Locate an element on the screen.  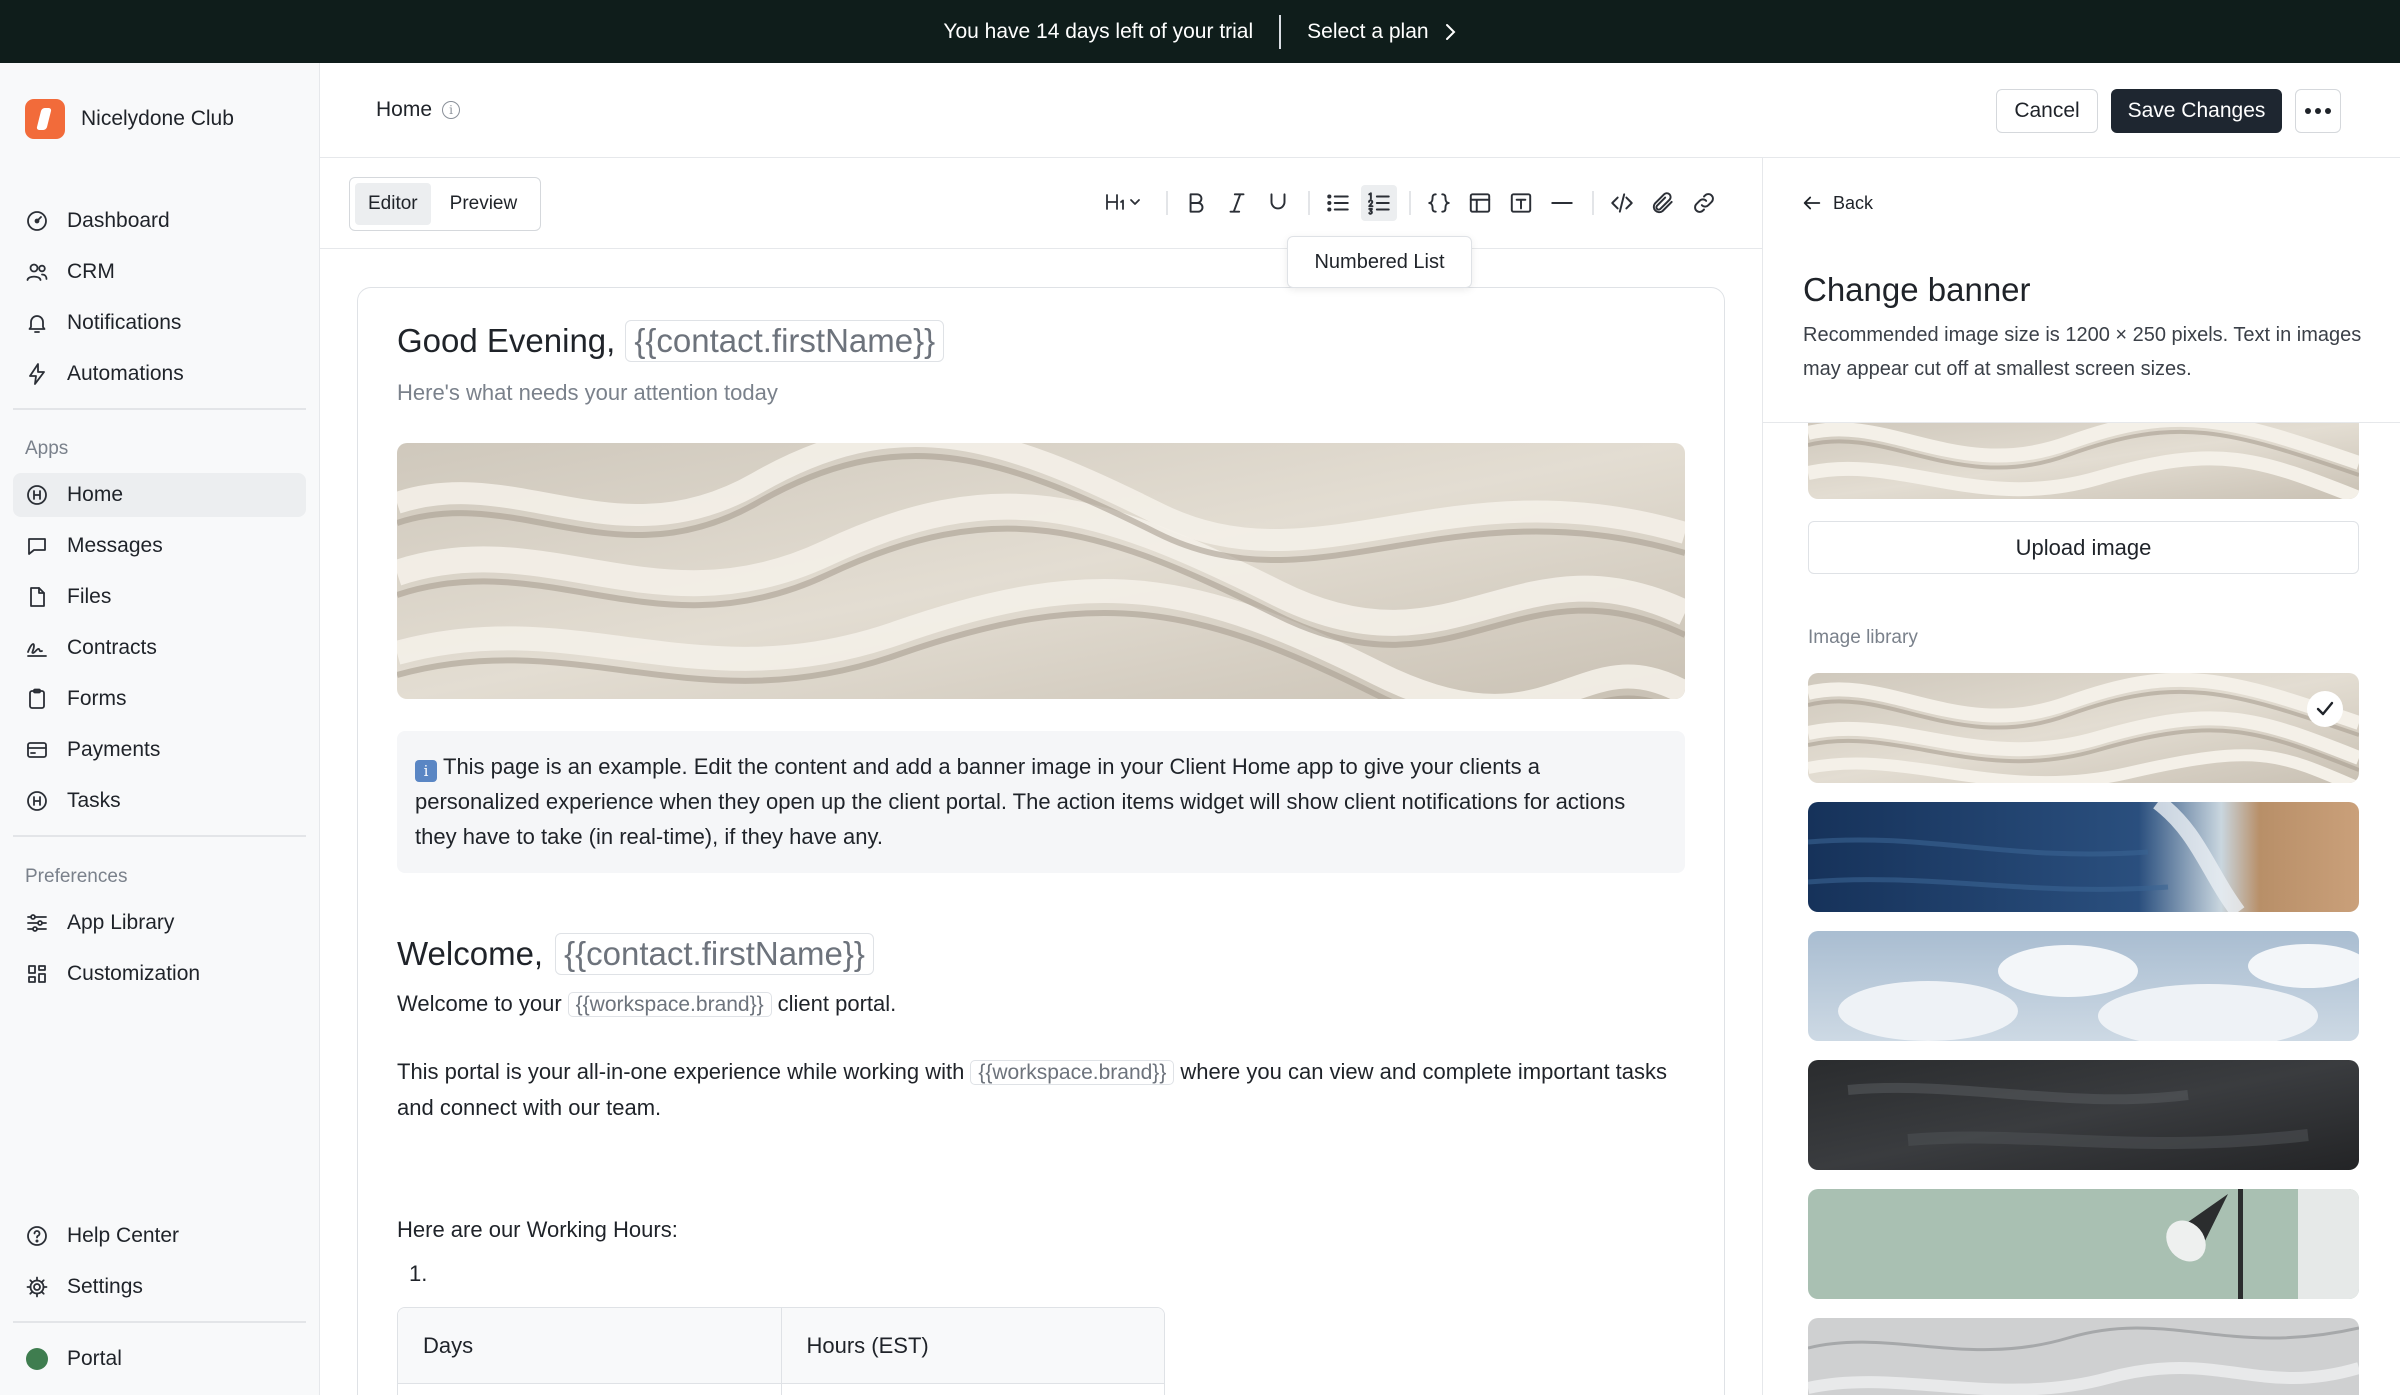
workspace-brand: Nicelydone Club is located at coordinates (129, 119).